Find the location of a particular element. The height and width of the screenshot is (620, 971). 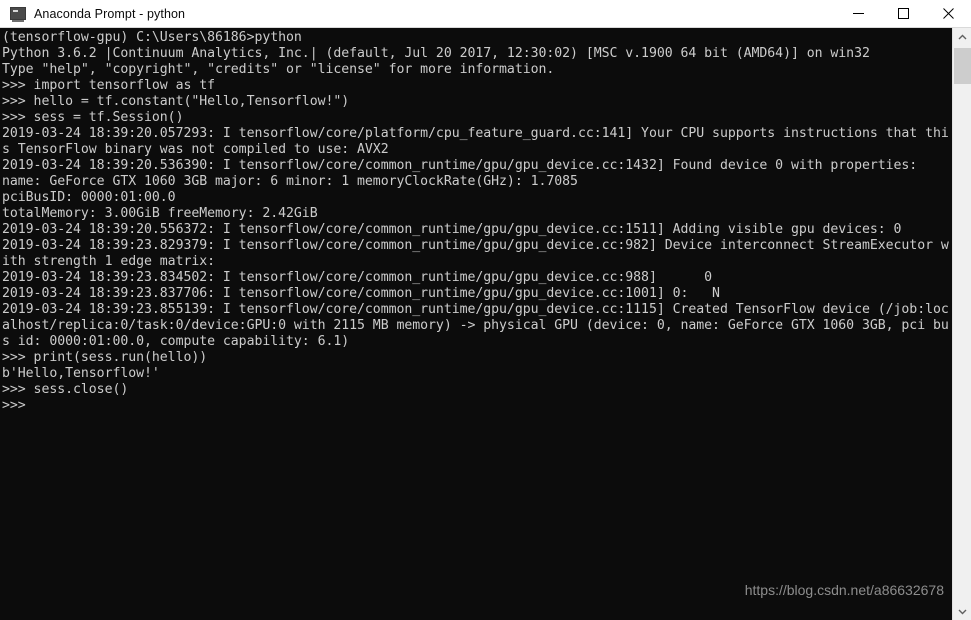

scroll-down-button is located at coordinates (962, 611).